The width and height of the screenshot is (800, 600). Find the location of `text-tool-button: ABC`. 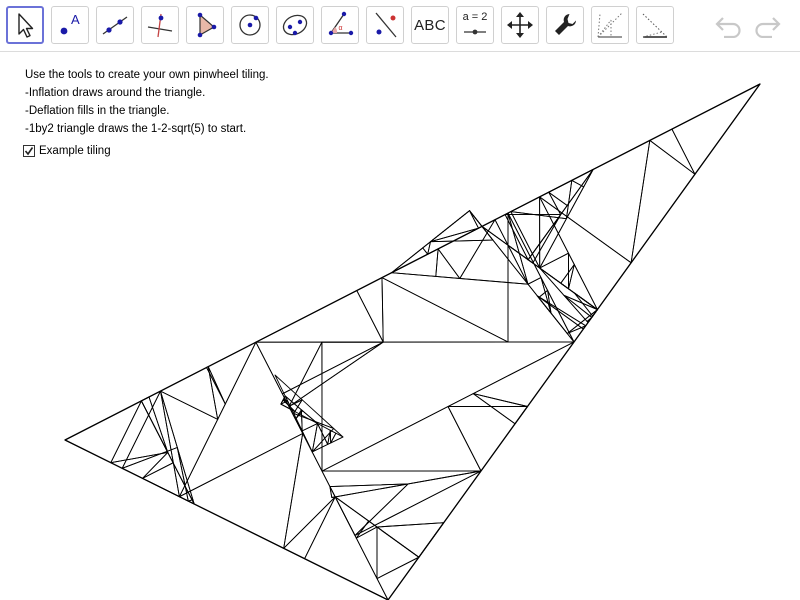

text-tool-button: ABC is located at coordinates (430, 25).